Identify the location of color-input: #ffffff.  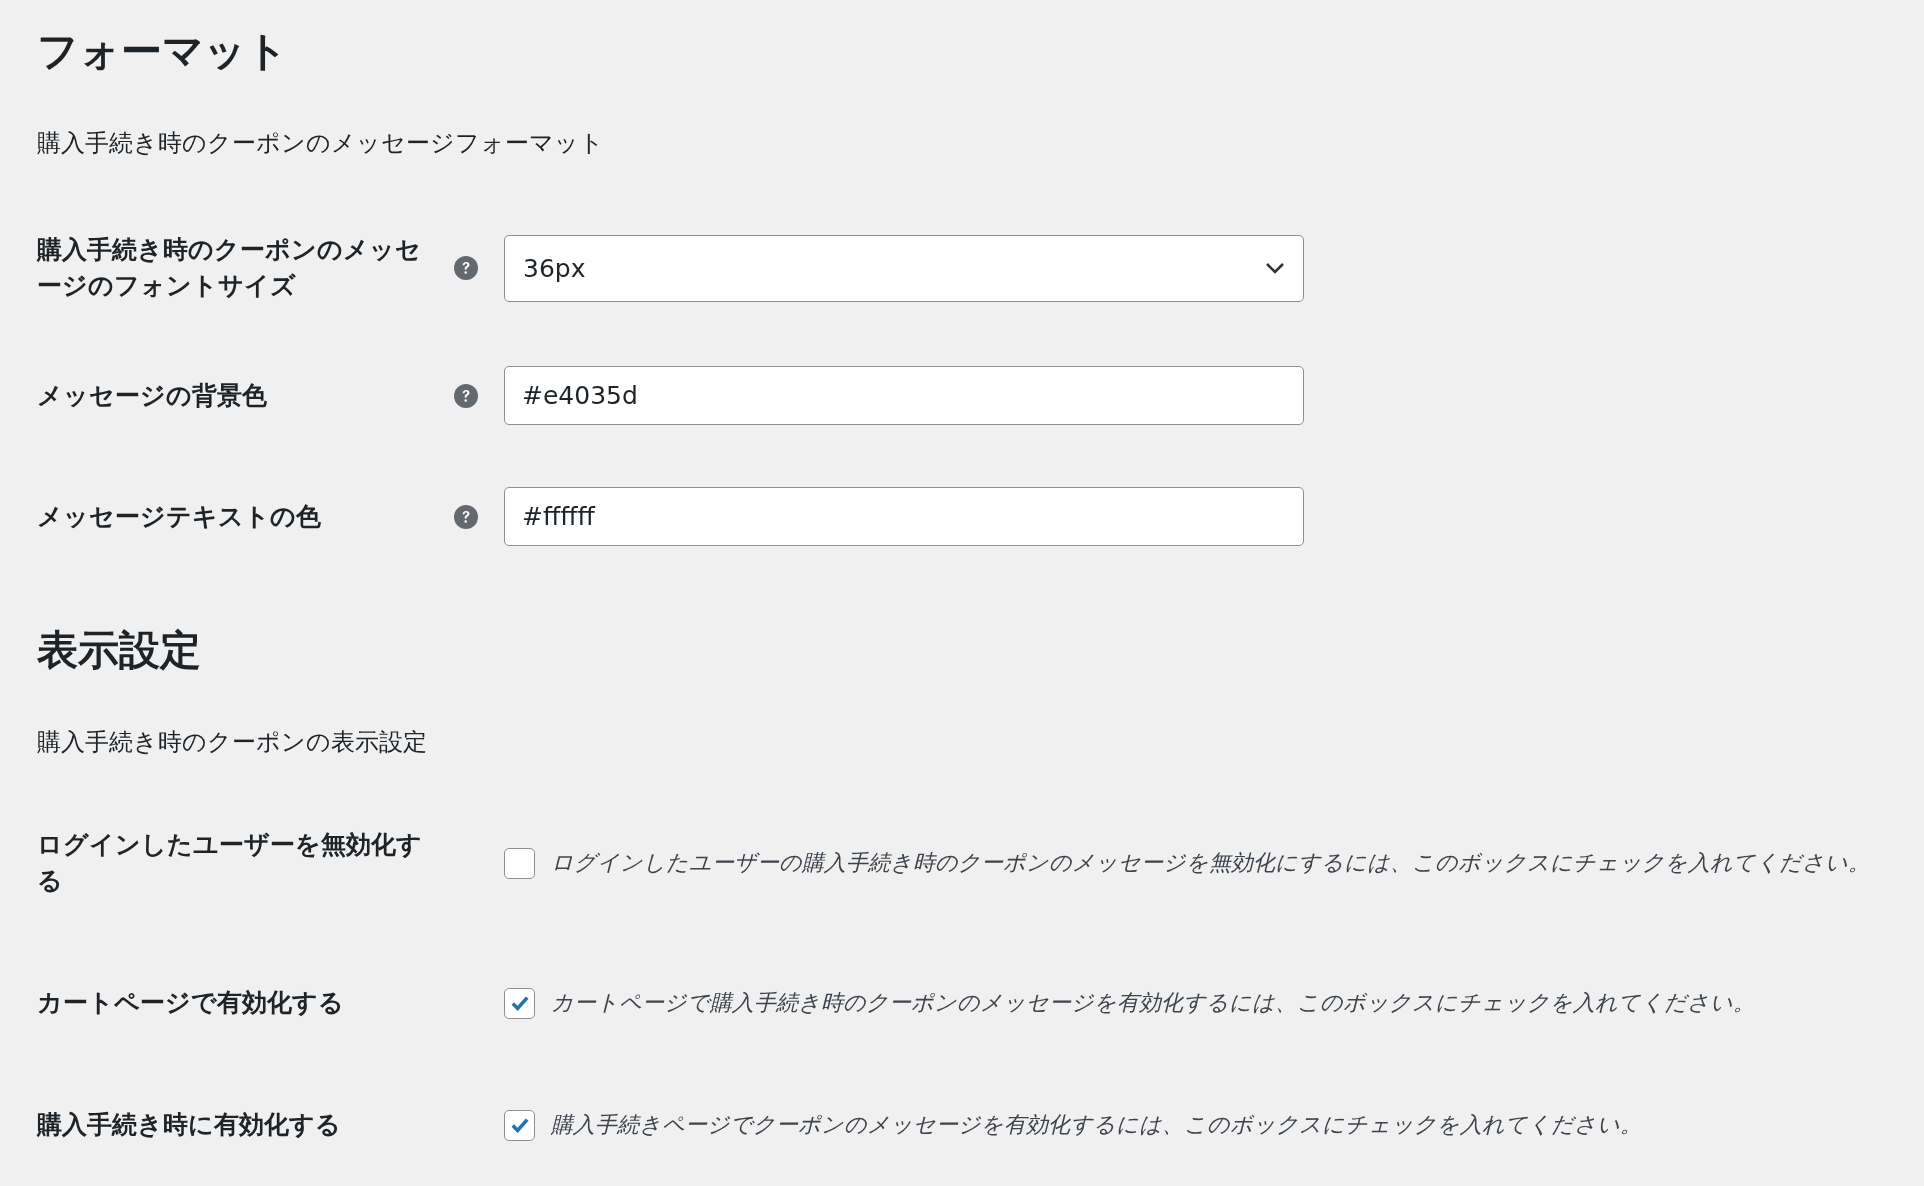
(904, 516).